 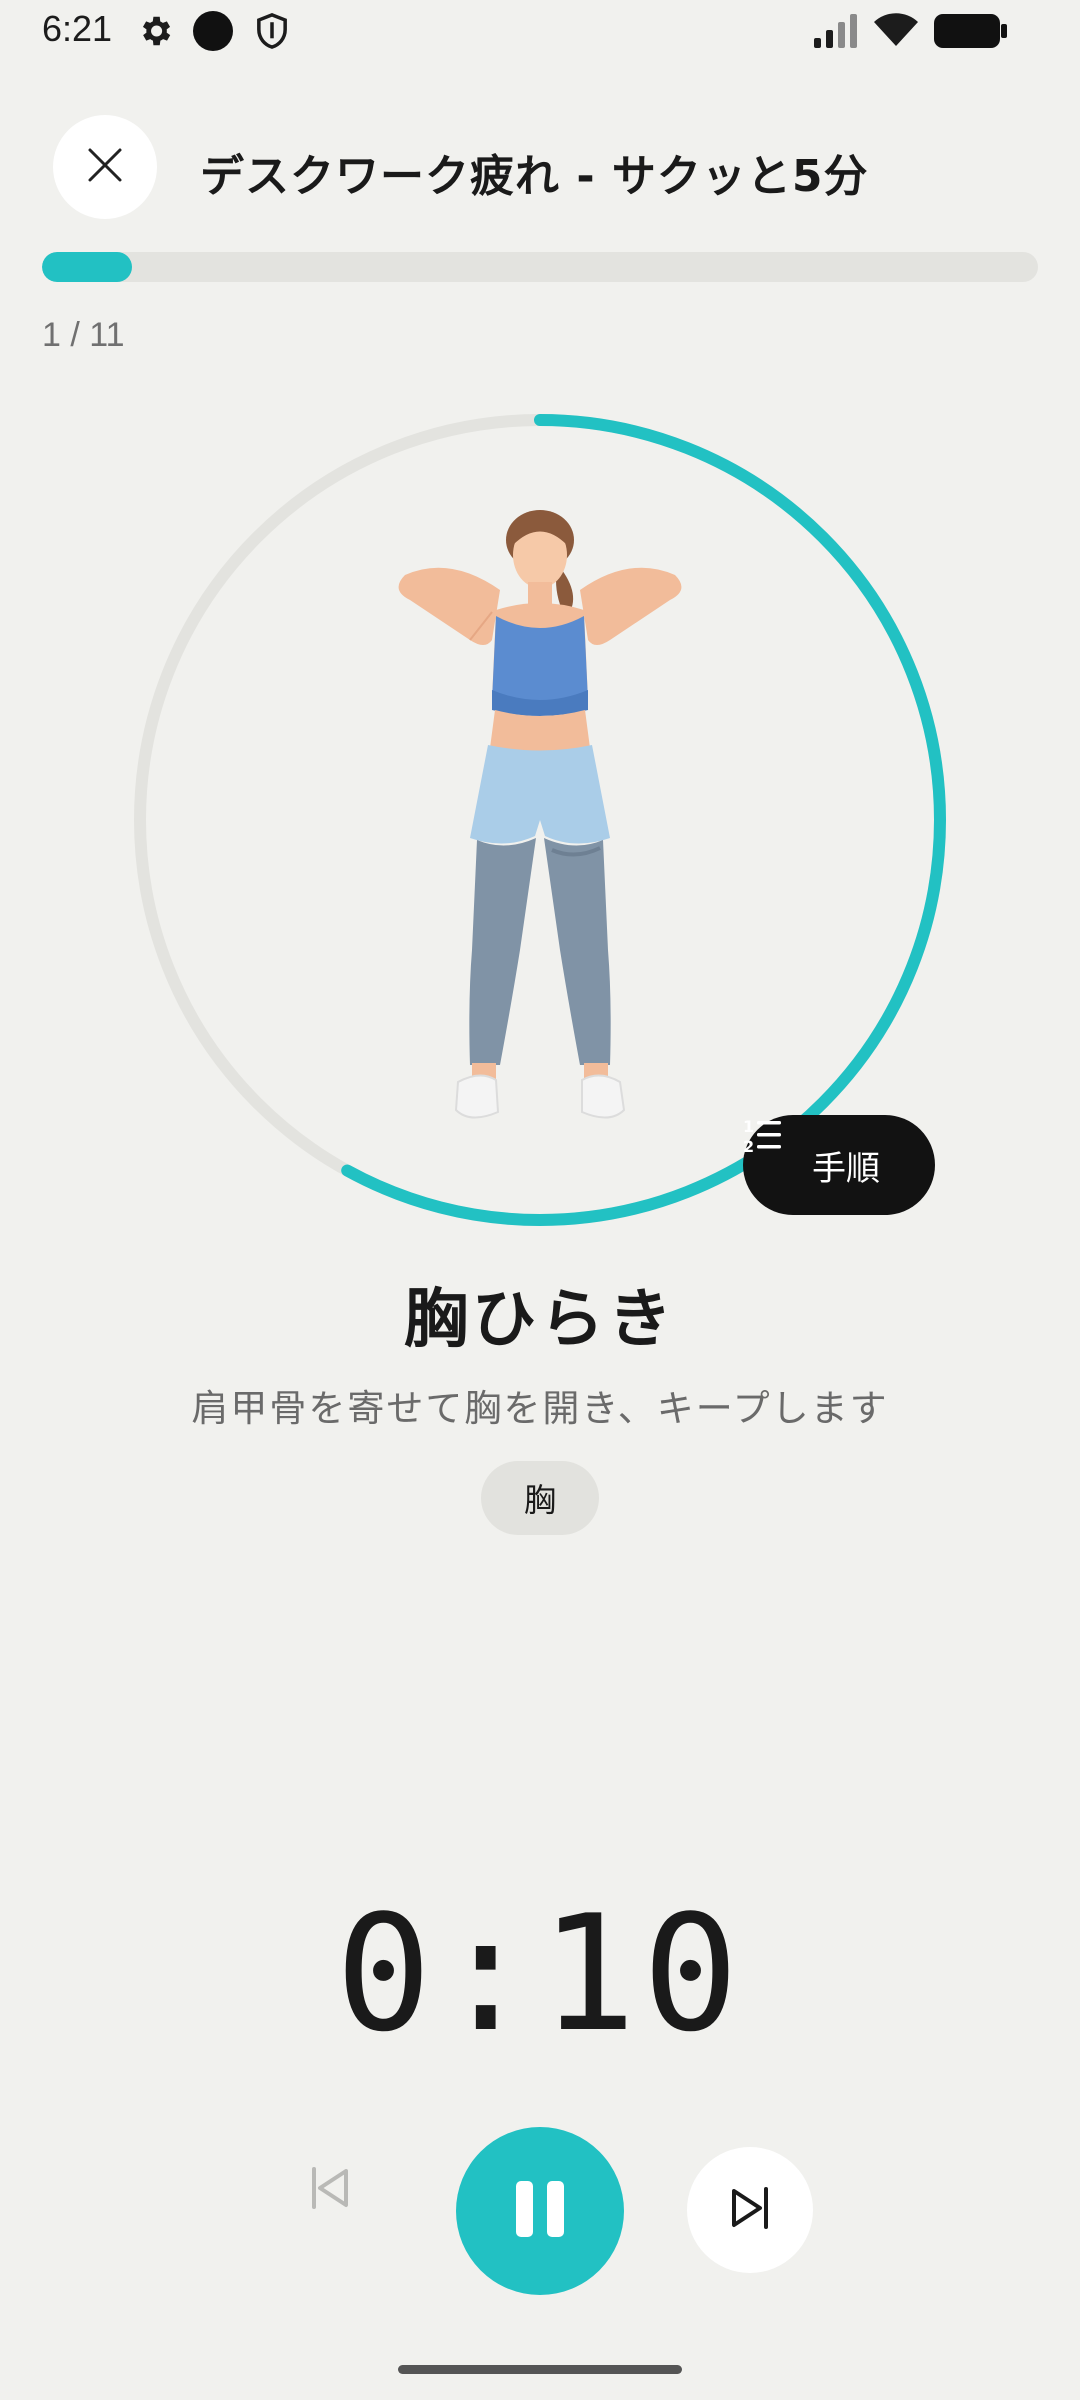 I want to click on workout-progress-bar, so click(x=540, y=267).